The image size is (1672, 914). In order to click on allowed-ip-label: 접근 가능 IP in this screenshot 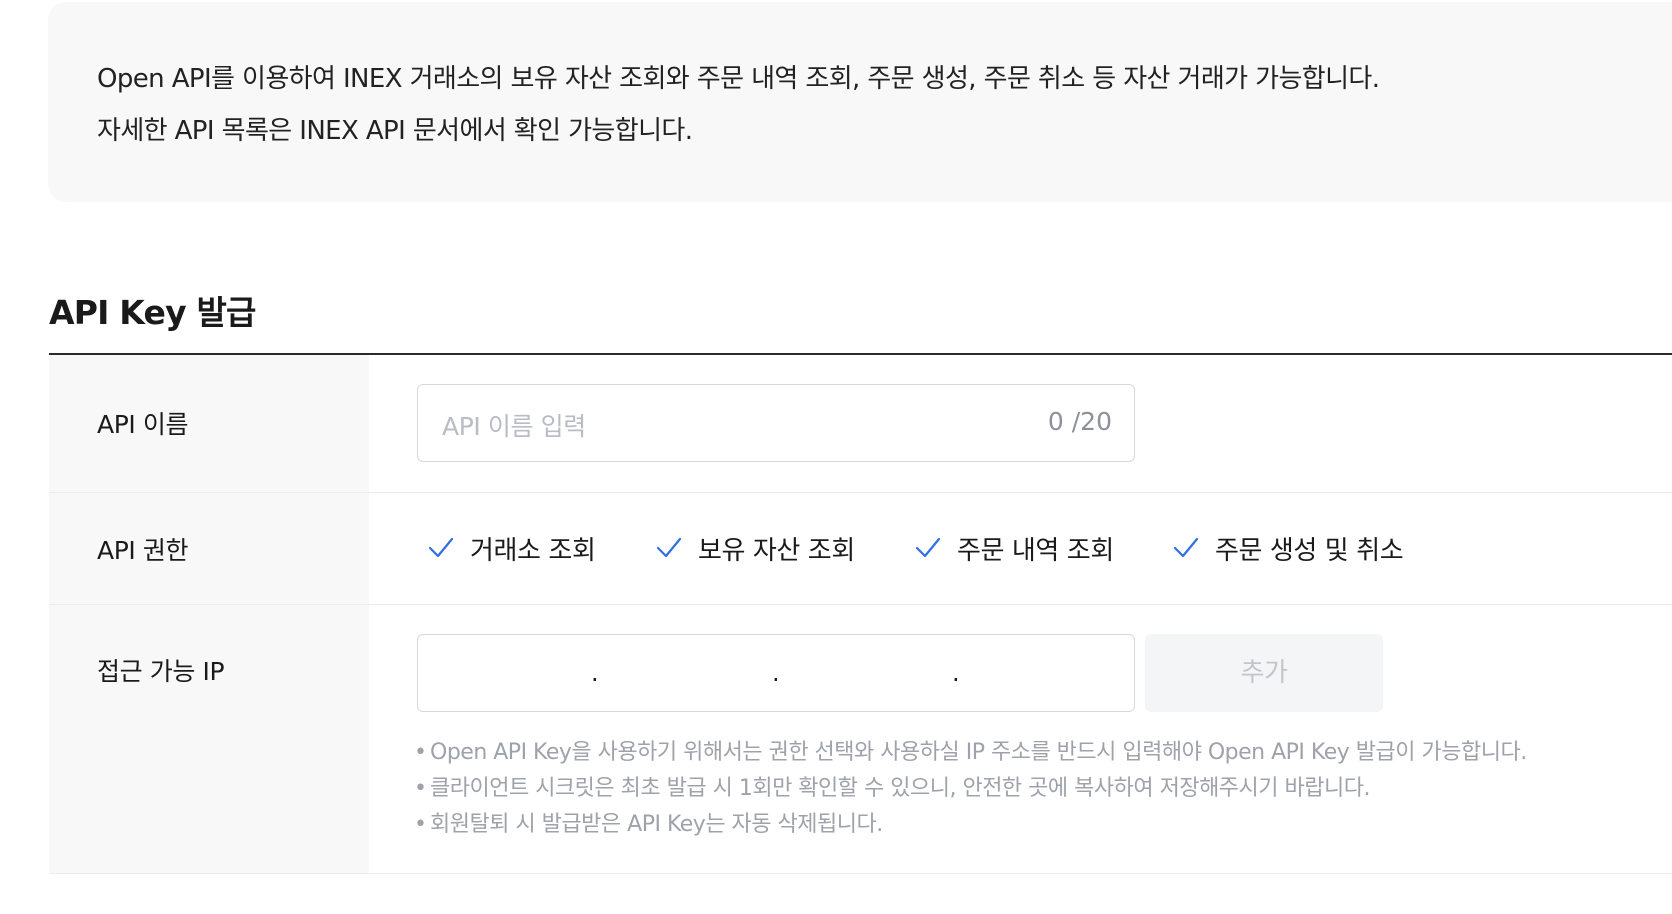, I will do `click(161, 671)`.